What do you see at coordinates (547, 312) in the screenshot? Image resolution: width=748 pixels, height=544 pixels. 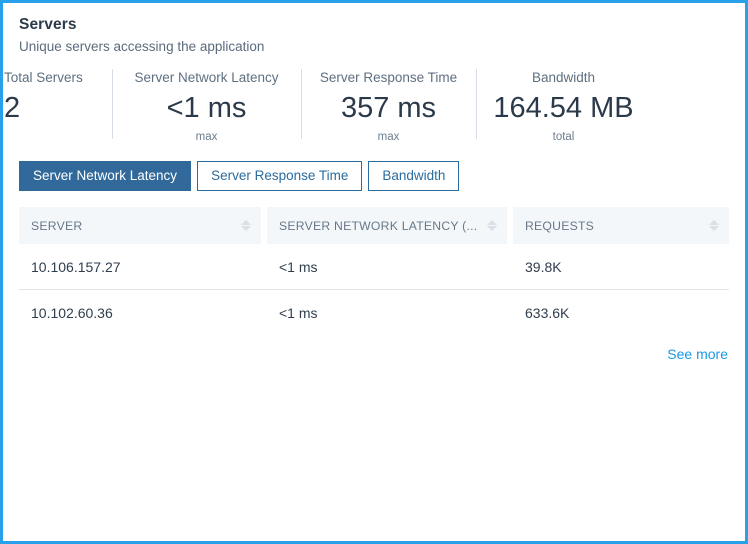 I see `cell-requests: 633.6K` at bounding box center [547, 312].